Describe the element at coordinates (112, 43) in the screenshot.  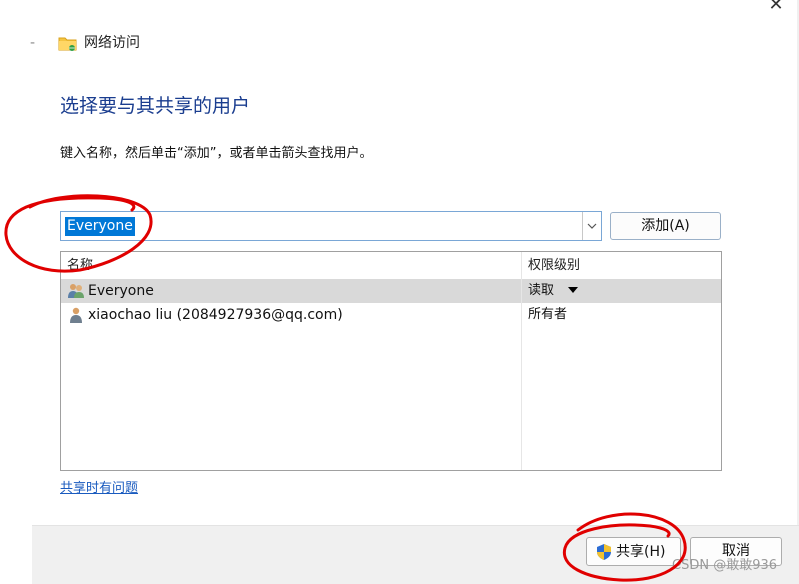
I see `window-title: 网络访问` at that location.